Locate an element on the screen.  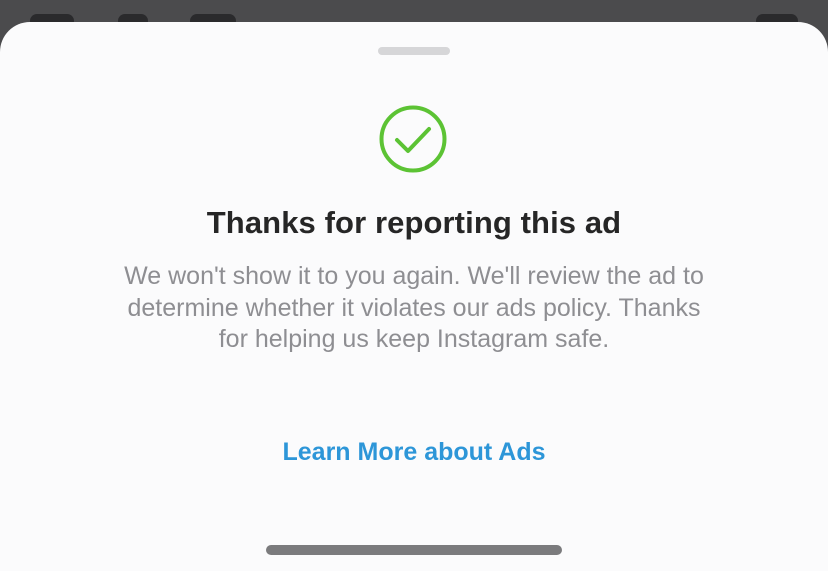
sheet-grabber is located at coordinates (414, 51).